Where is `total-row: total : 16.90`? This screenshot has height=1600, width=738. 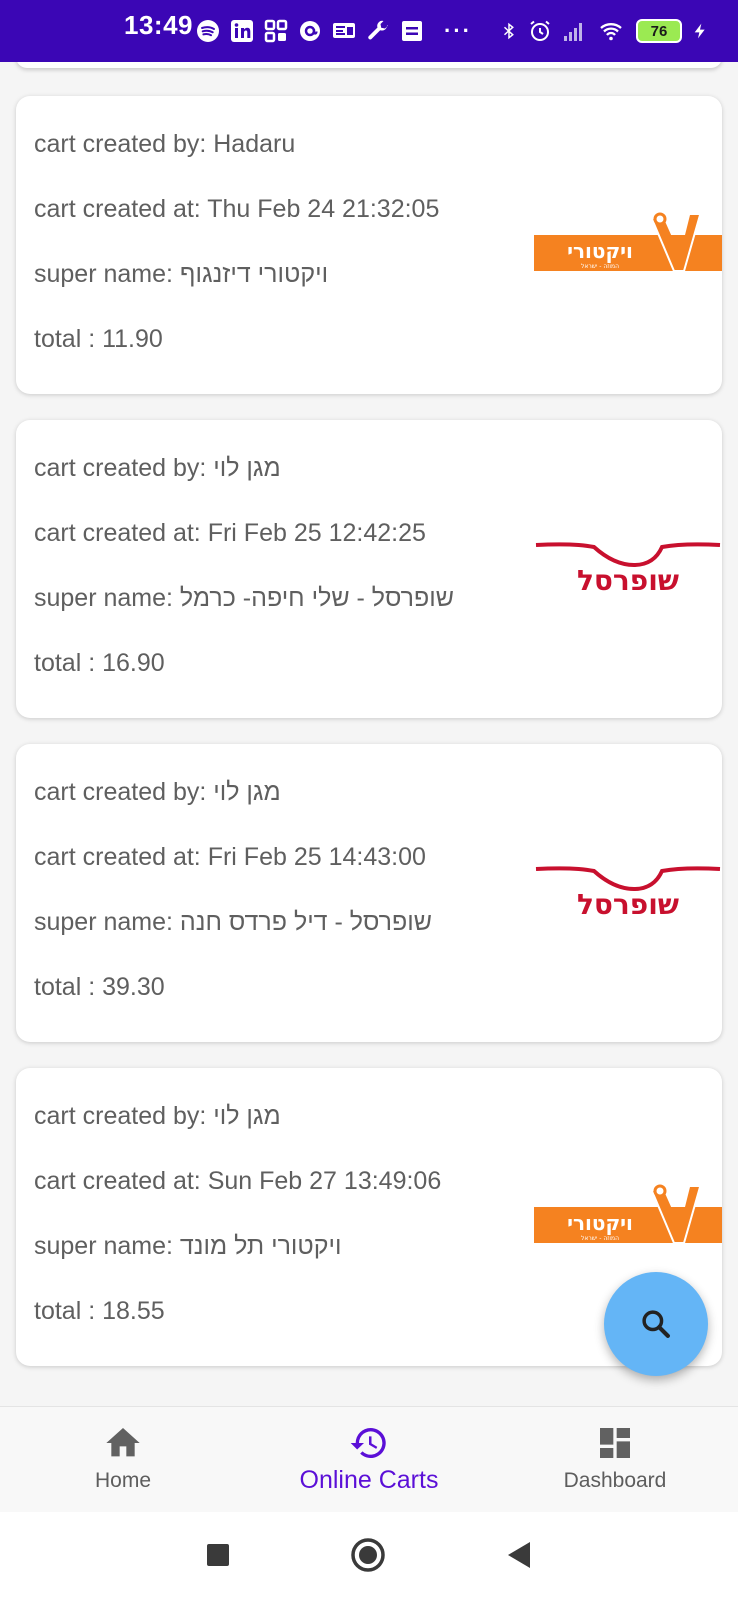 total-row: total : 16.90 is located at coordinates (99, 663).